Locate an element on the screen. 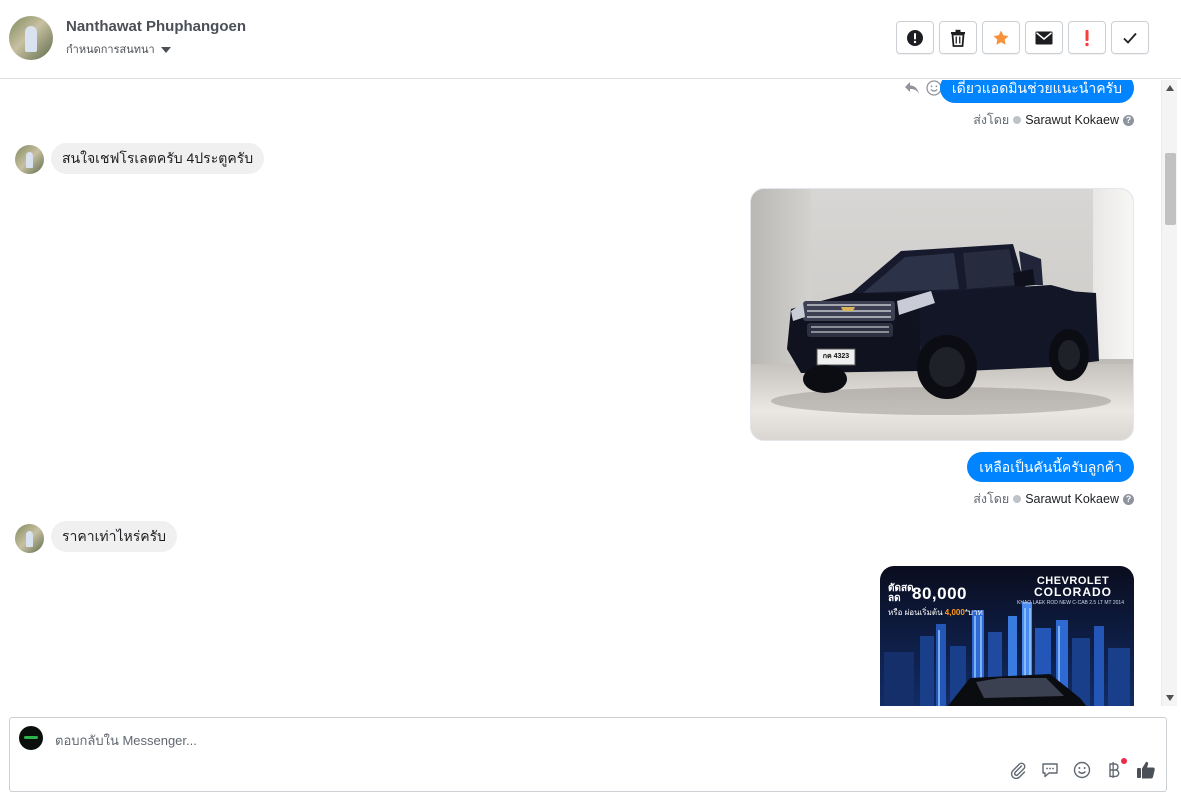 This screenshot has width=1181, height=802. scroll-up-arrow-icon is located at coordinates (1170, 88).